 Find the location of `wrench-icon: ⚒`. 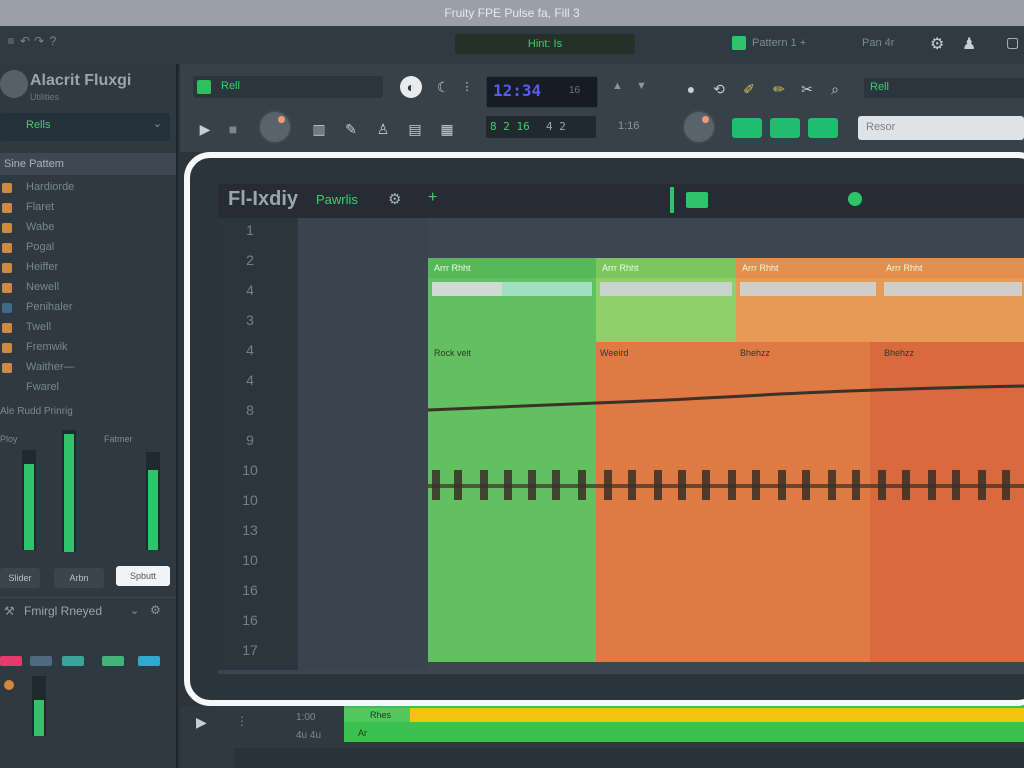

wrench-icon: ⚒ is located at coordinates (9, 611).